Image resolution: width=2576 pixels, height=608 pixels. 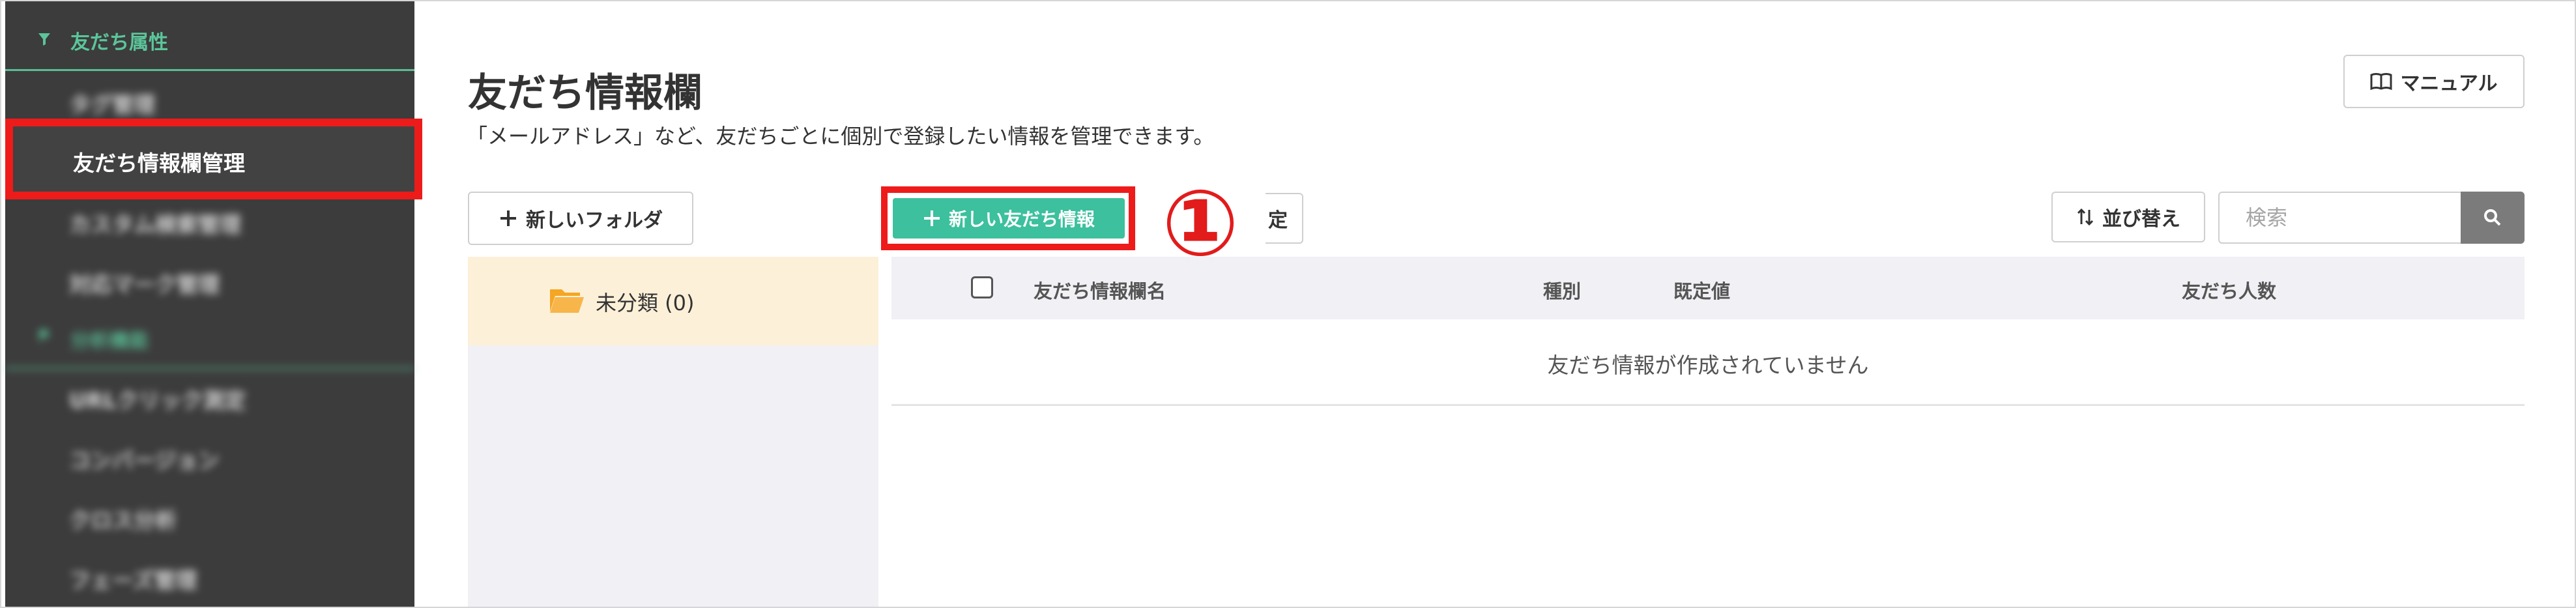 I want to click on flag-icon, so click(x=44, y=336).